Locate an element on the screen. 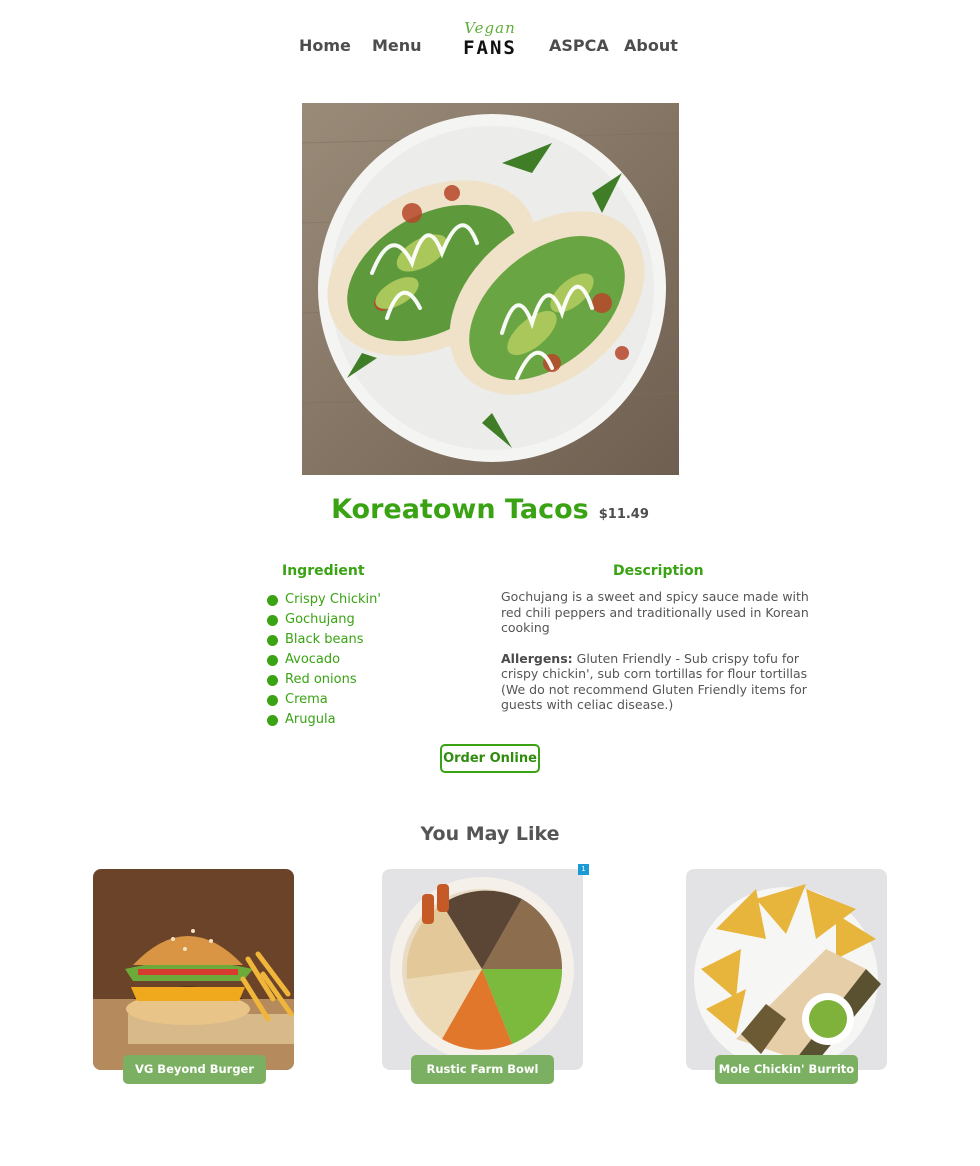 Image resolution: width=980 pixels, height=1166 pixels. product-hero-image is located at coordinates (490, 289).